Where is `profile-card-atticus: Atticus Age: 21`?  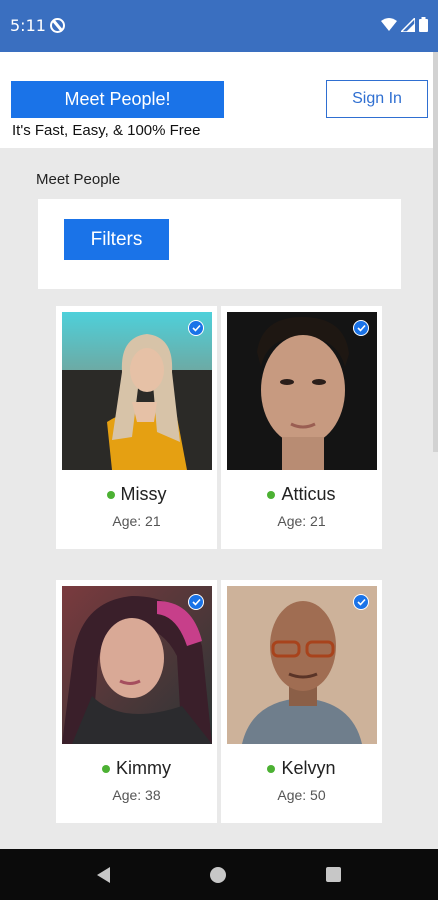 profile-card-atticus: Atticus Age: 21 is located at coordinates (301, 427).